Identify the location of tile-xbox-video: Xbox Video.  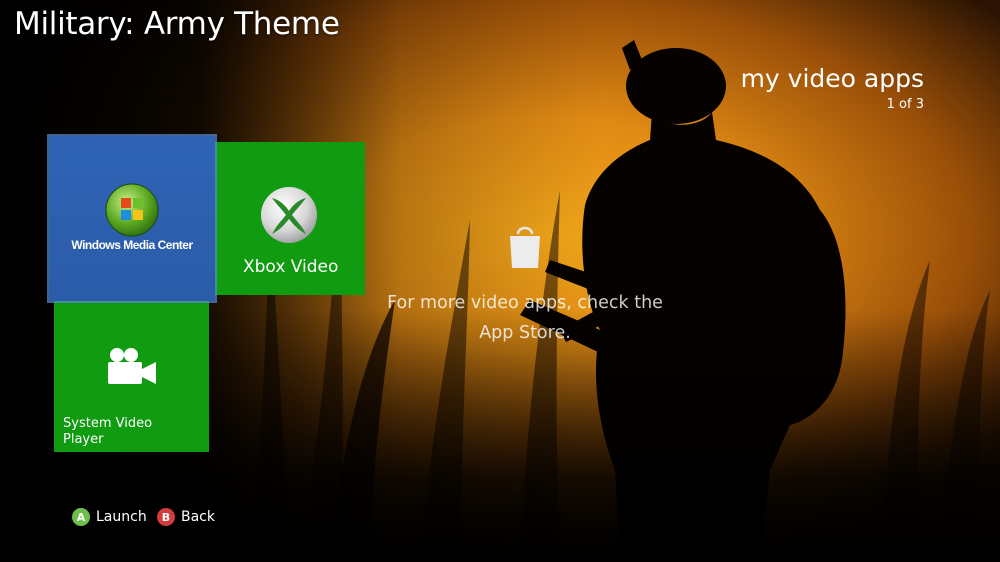
(290, 218).